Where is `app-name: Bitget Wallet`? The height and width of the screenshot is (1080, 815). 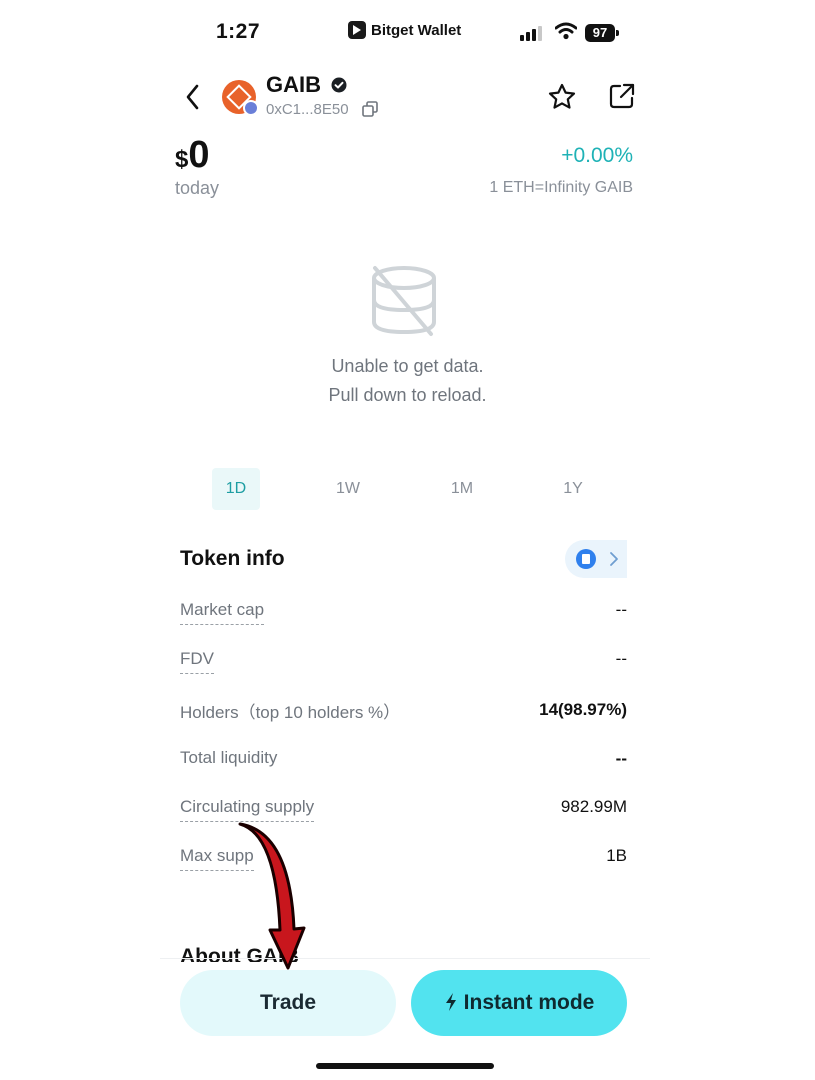 app-name: Bitget Wallet is located at coordinates (416, 30).